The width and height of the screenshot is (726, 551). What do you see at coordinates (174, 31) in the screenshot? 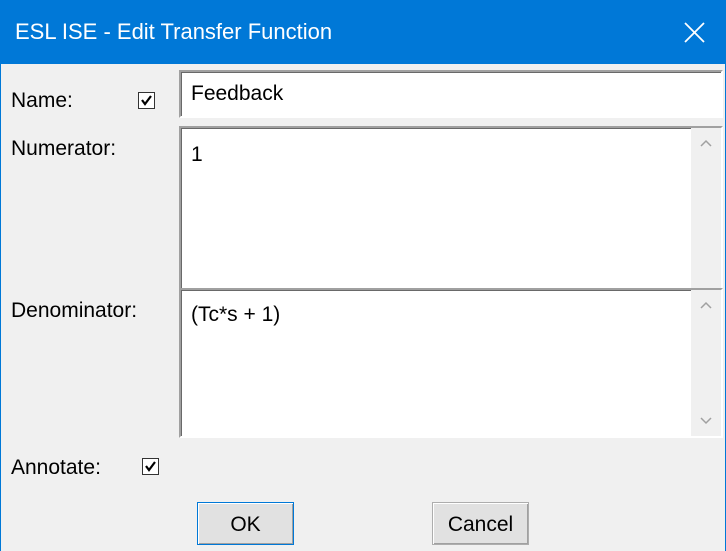
I see `window-title: ESL ISE - Edit Transfer Function` at bounding box center [174, 31].